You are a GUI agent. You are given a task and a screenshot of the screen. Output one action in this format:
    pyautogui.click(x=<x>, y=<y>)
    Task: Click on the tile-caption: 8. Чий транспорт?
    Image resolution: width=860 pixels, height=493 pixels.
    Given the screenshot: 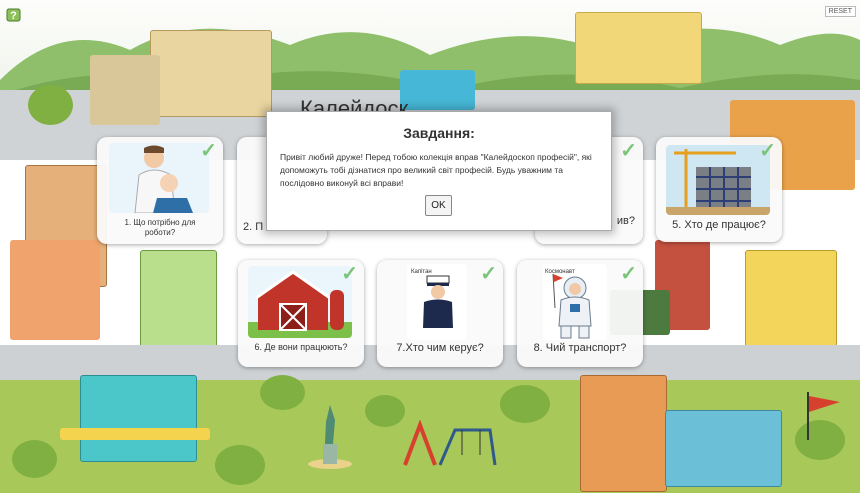 What is the action you would take?
    pyautogui.click(x=580, y=348)
    